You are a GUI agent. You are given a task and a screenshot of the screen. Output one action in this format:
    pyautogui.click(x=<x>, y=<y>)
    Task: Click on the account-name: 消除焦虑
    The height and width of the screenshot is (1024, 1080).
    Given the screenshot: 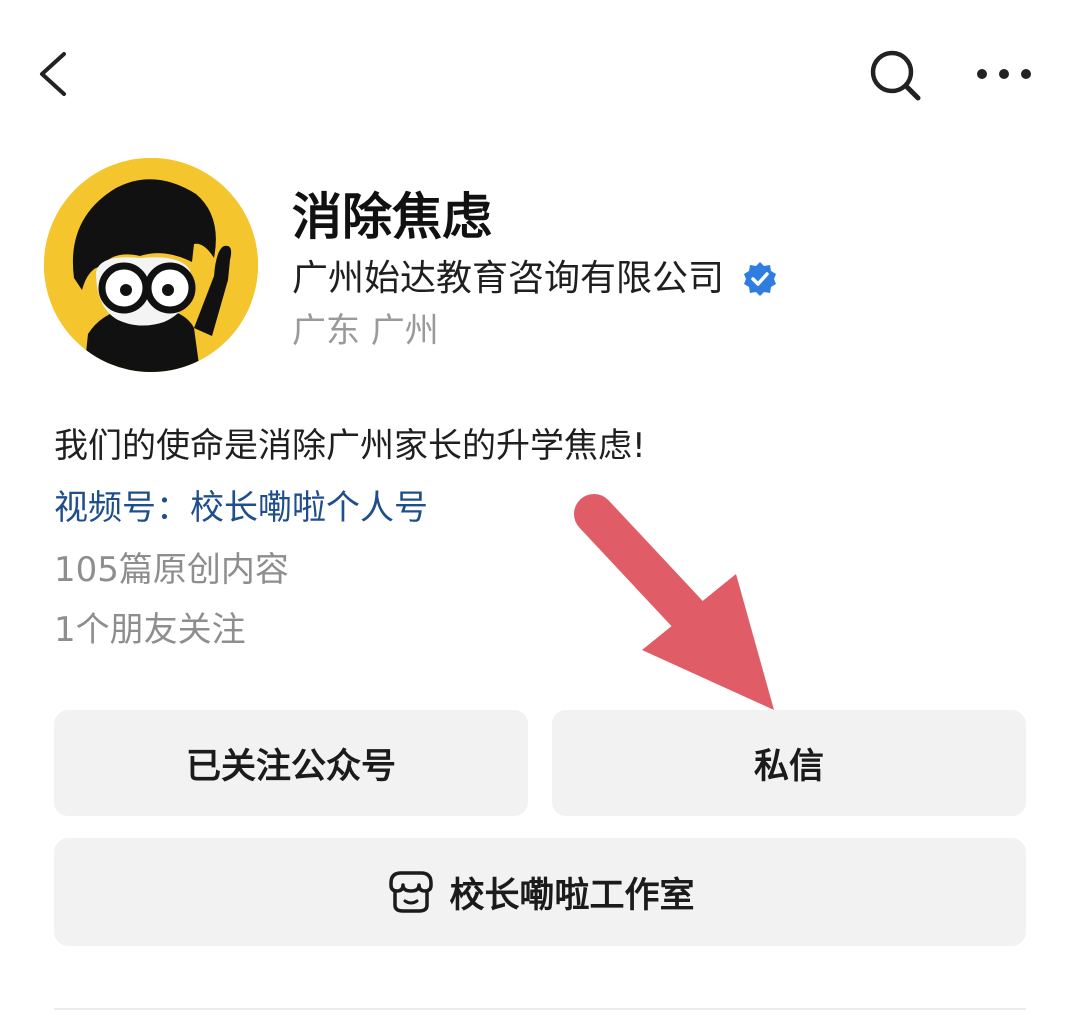 What is the action you would take?
    pyautogui.click(x=392, y=217)
    